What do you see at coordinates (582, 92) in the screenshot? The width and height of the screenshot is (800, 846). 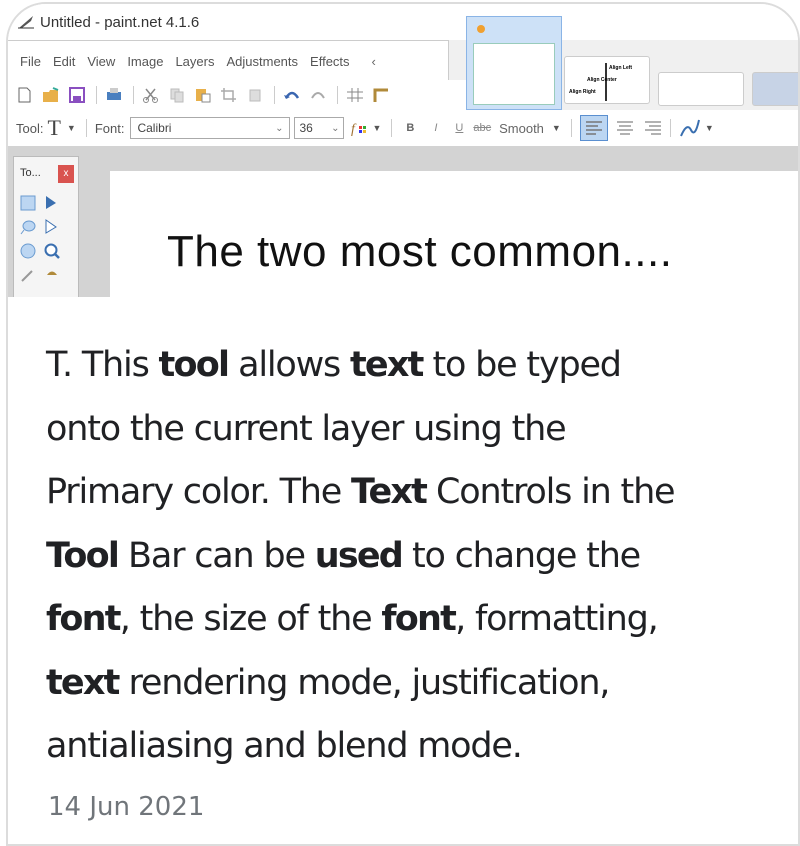 I see `thumb-align-right: Align Right` at bounding box center [582, 92].